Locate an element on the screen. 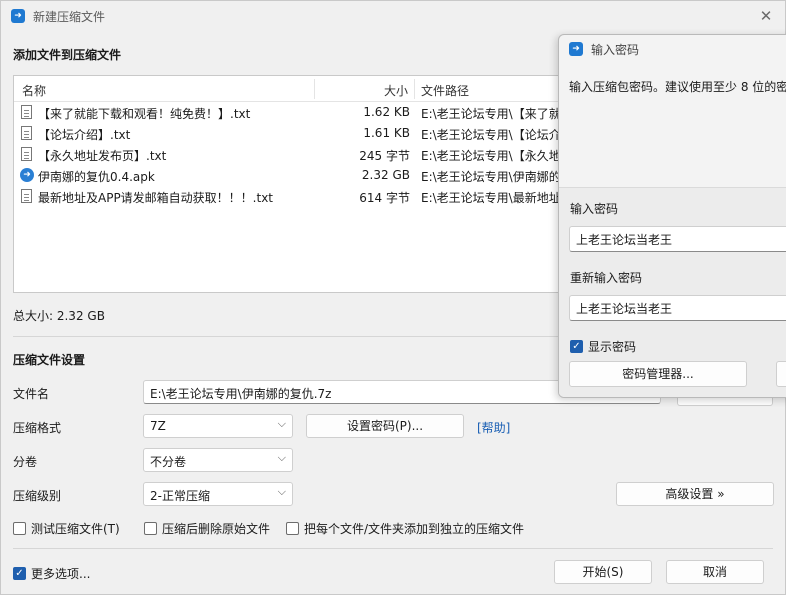 The image size is (786, 595). ok-button is located at coordinates (781, 374).